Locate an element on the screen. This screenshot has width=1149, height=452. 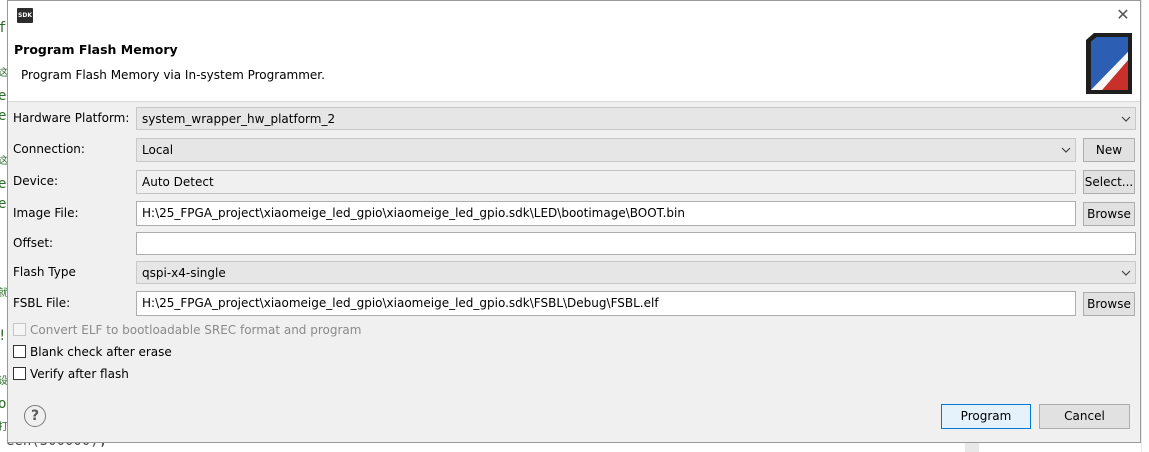
verify-label: Verify after flash is located at coordinates (79, 374).